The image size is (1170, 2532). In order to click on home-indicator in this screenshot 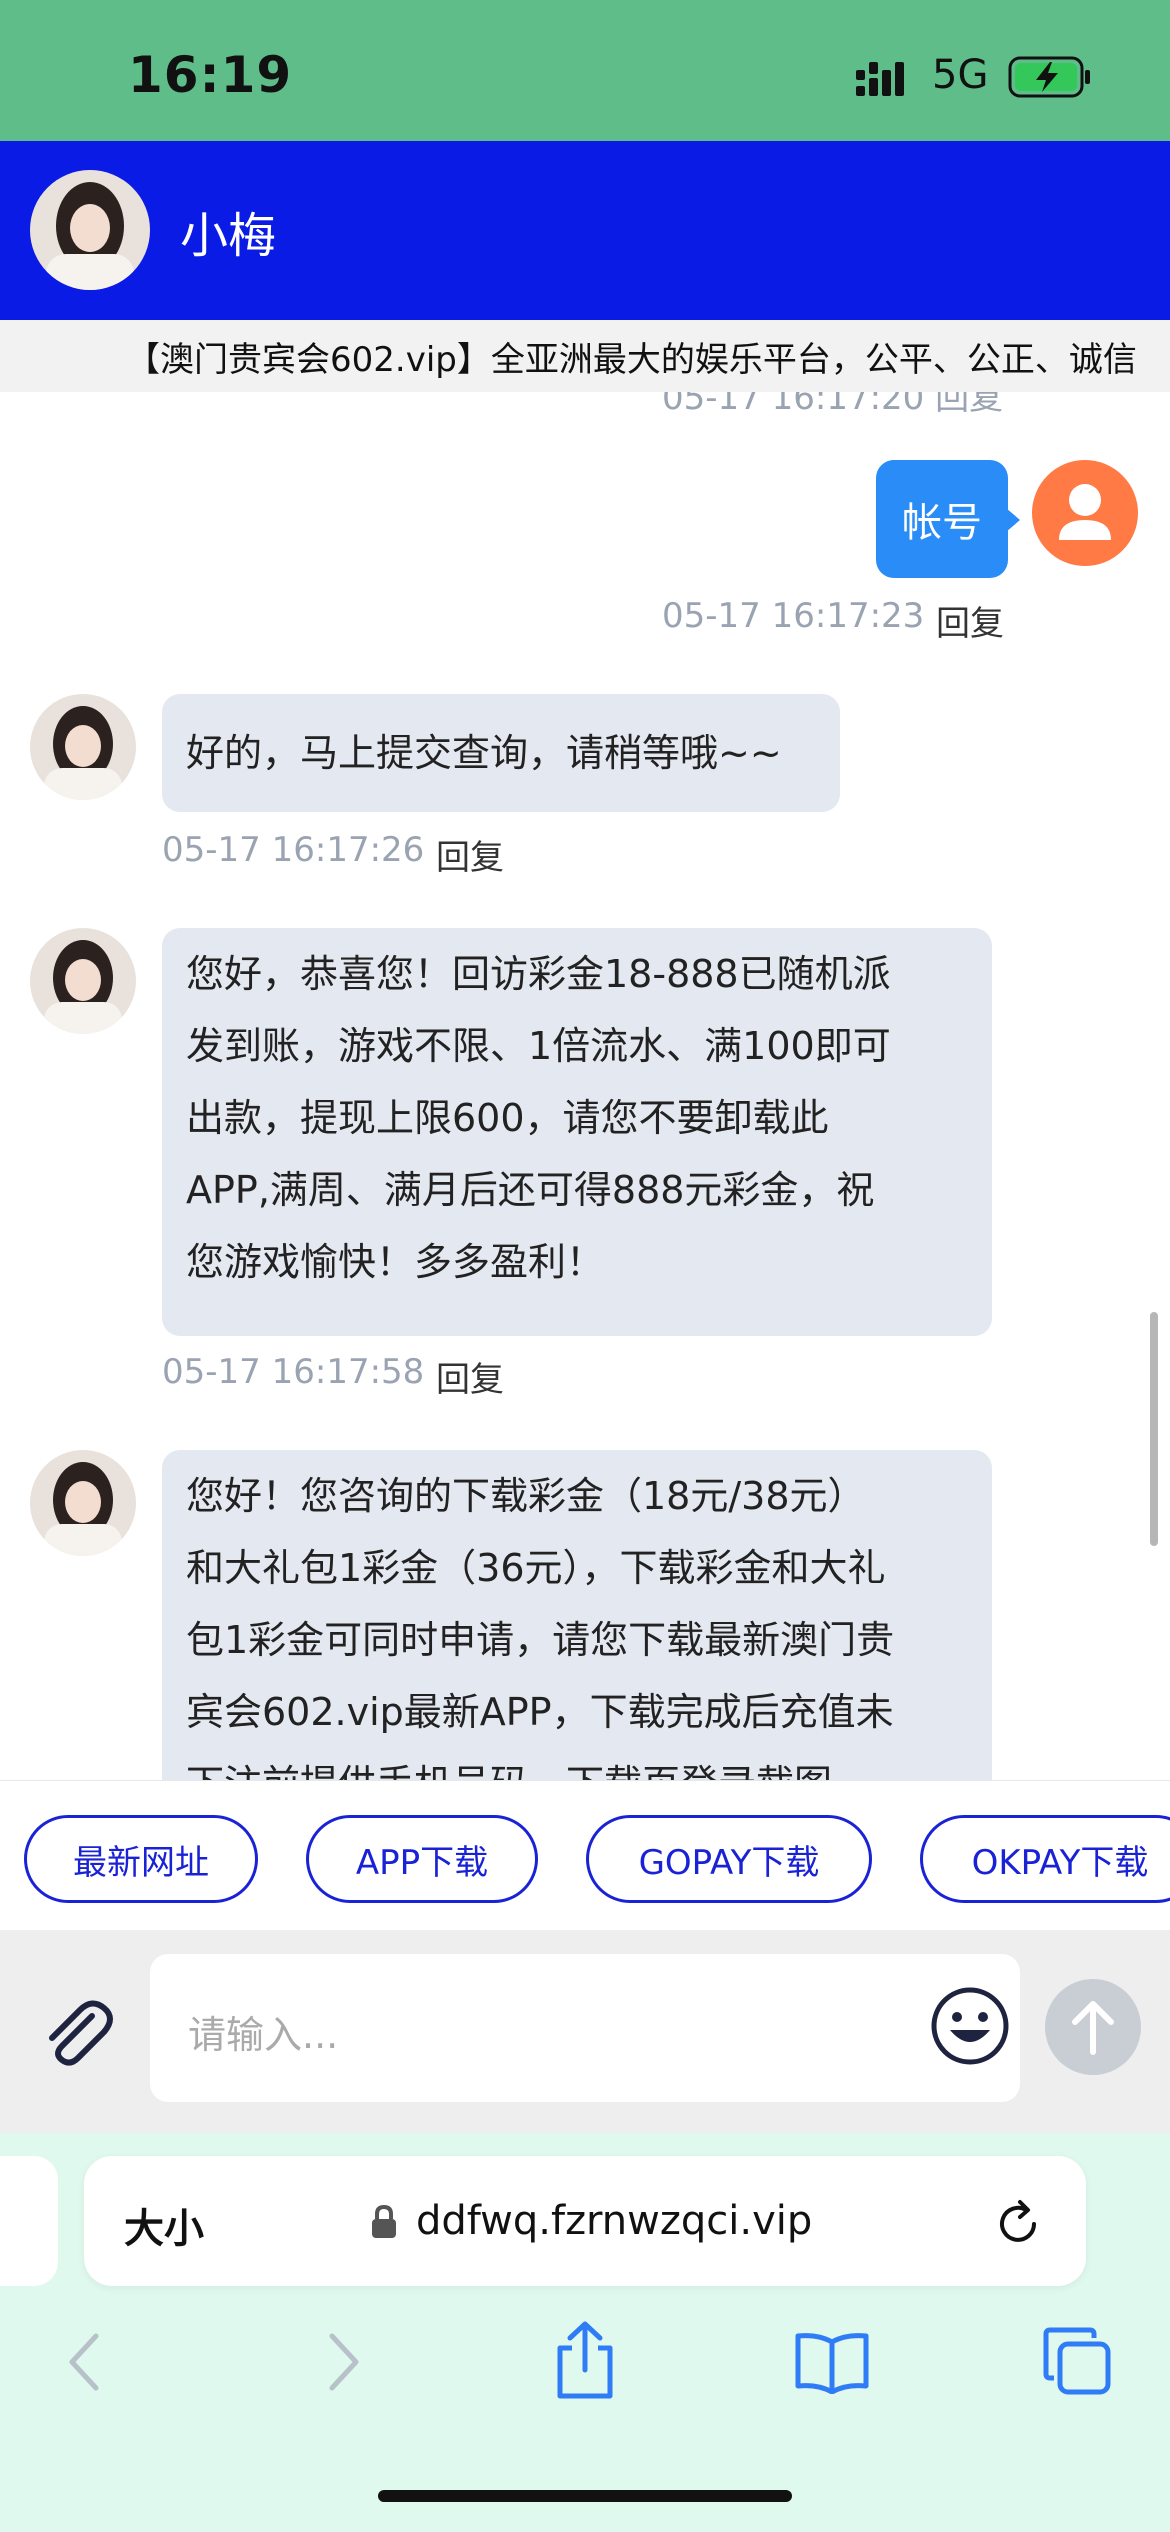, I will do `click(585, 2496)`.